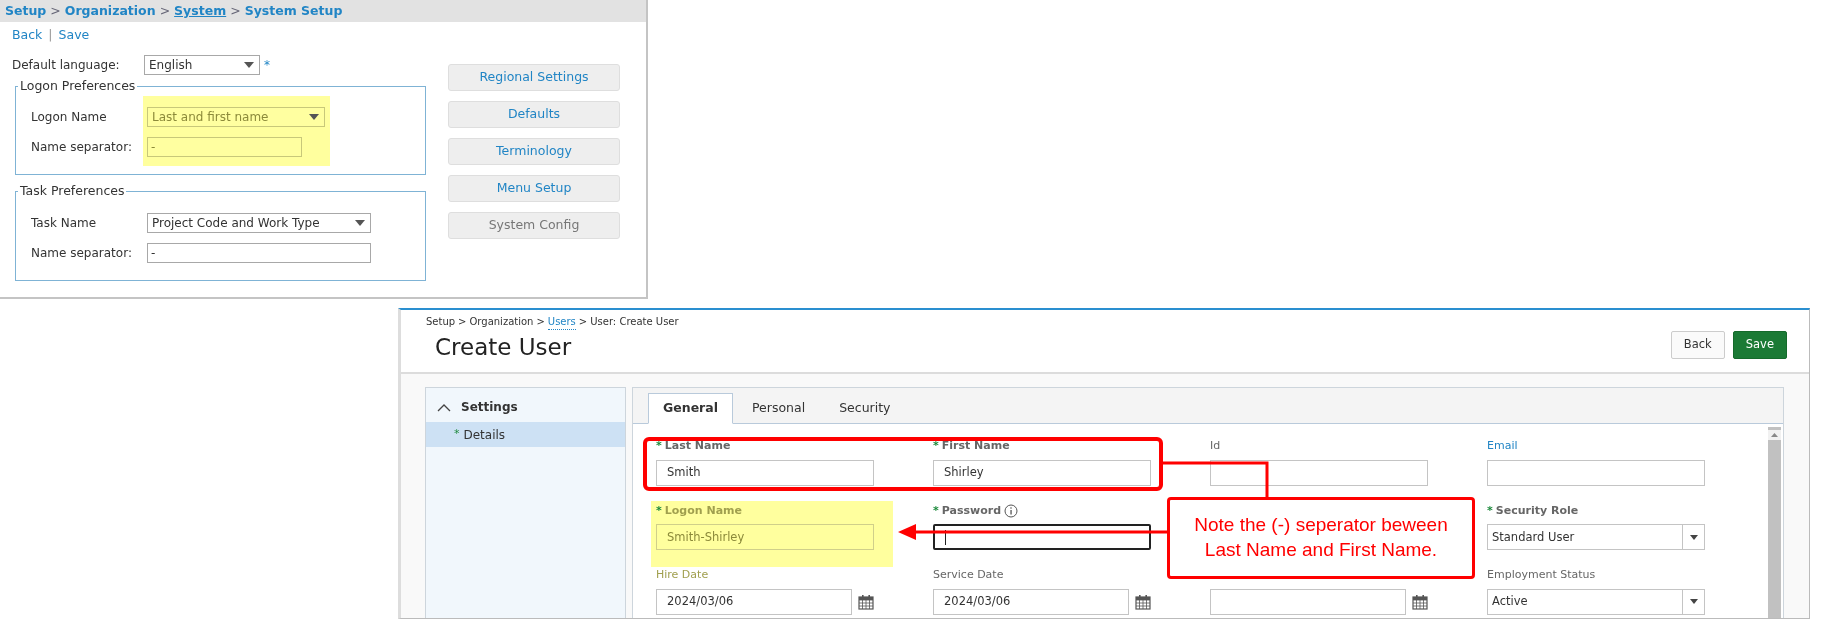 This screenshot has width=1822, height=630. Describe the element at coordinates (293, 10) in the screenshot. I see `breadcrumb-item: System Setup` at that location.